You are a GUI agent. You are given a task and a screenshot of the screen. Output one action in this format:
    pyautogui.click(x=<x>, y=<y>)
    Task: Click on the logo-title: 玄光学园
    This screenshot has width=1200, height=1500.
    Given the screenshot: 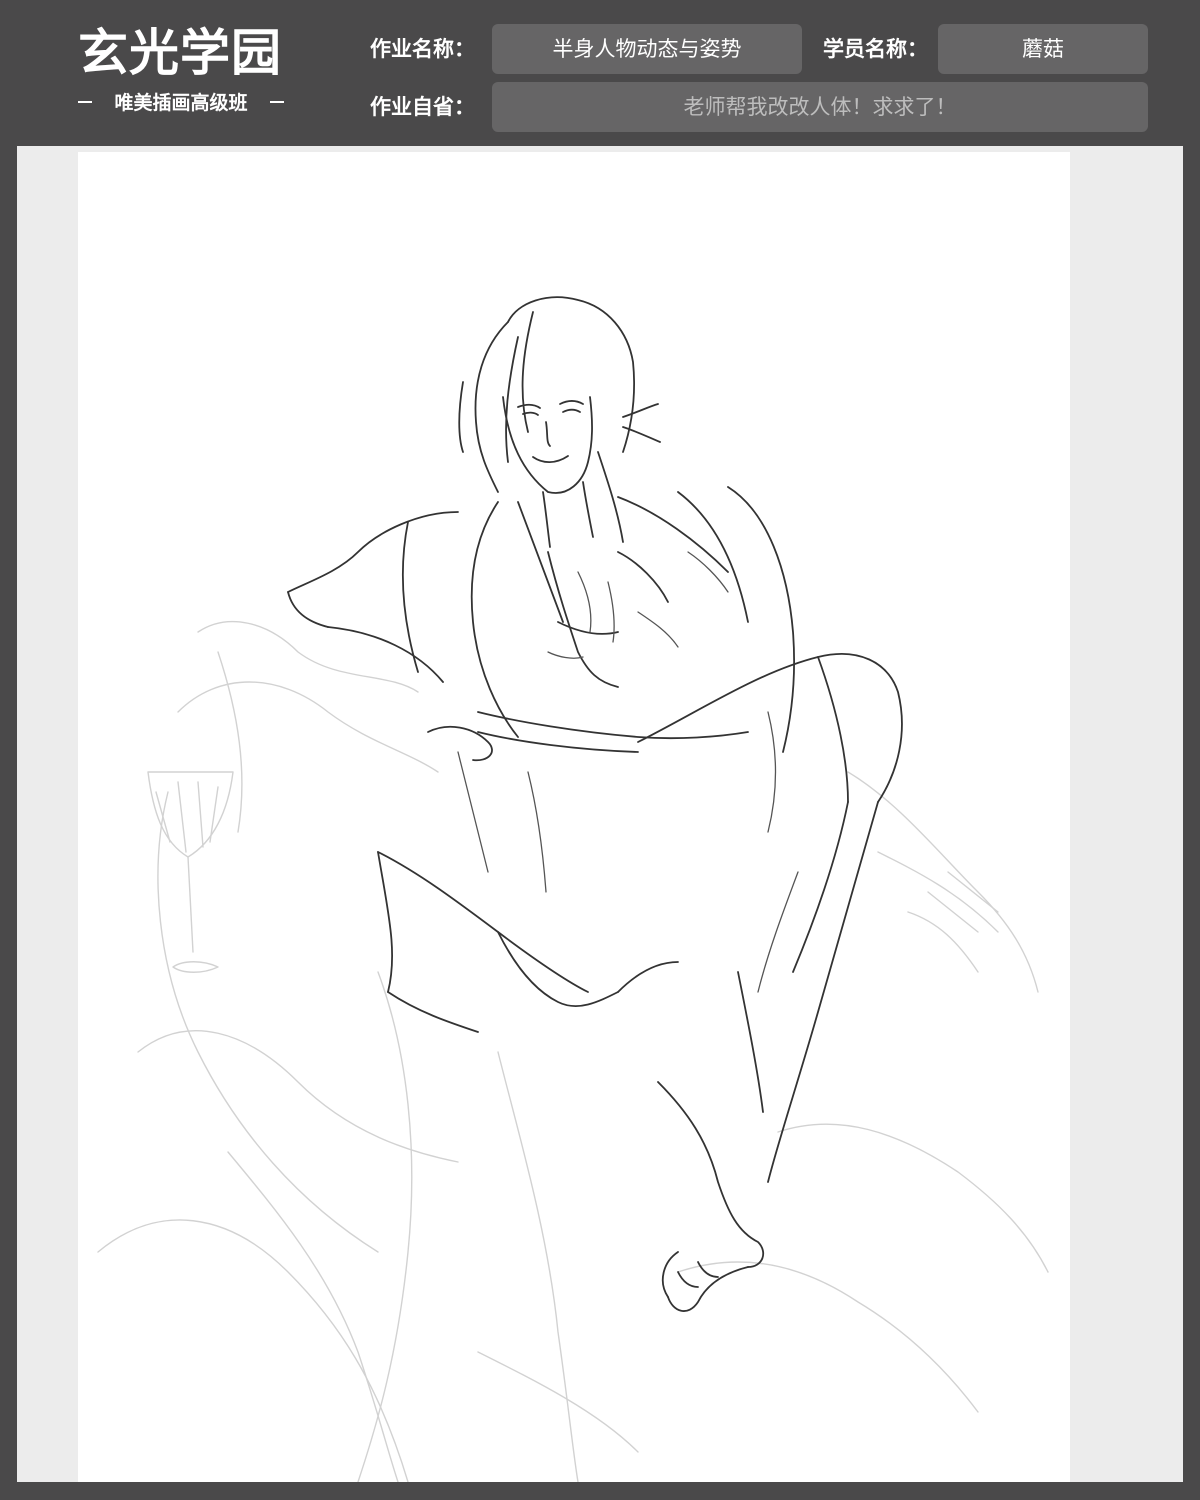 What is the action you would take?
    pyautogui.click(x=180, y=52)
    